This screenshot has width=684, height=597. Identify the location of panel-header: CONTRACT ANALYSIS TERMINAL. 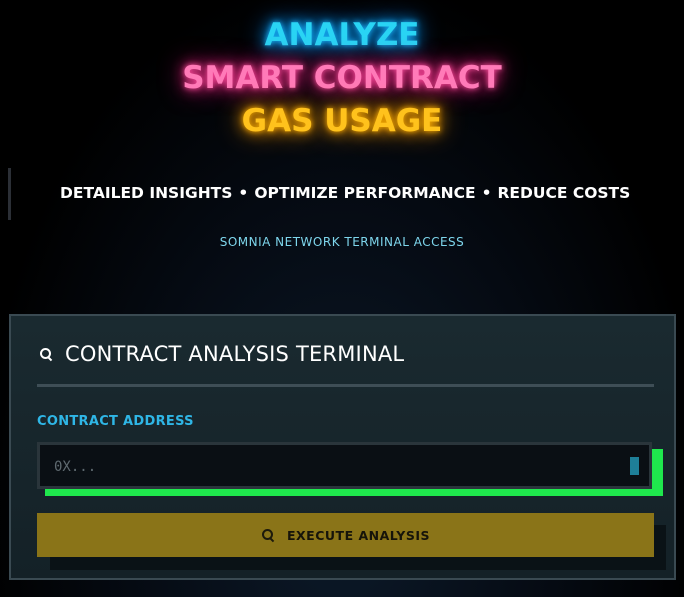
(221, 354).